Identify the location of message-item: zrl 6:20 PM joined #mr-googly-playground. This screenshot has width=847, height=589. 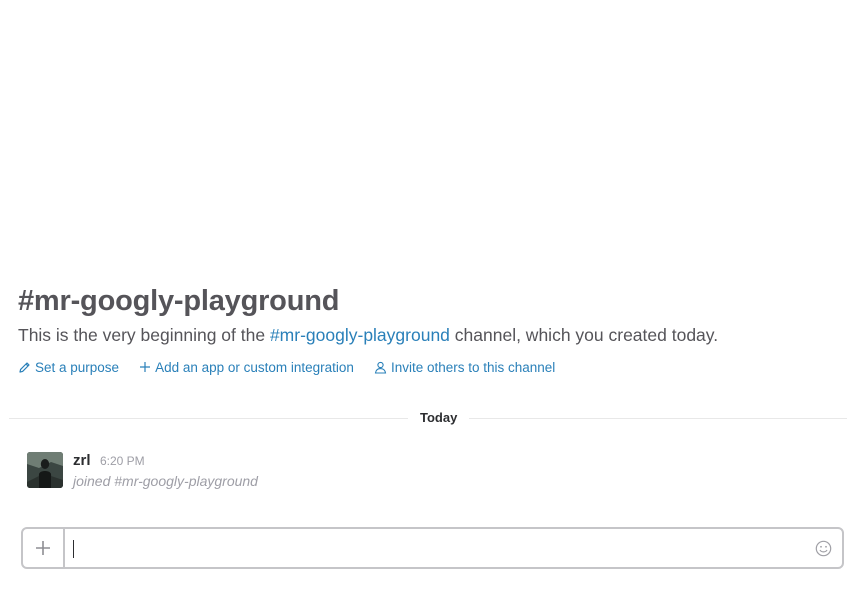
(417, 472).